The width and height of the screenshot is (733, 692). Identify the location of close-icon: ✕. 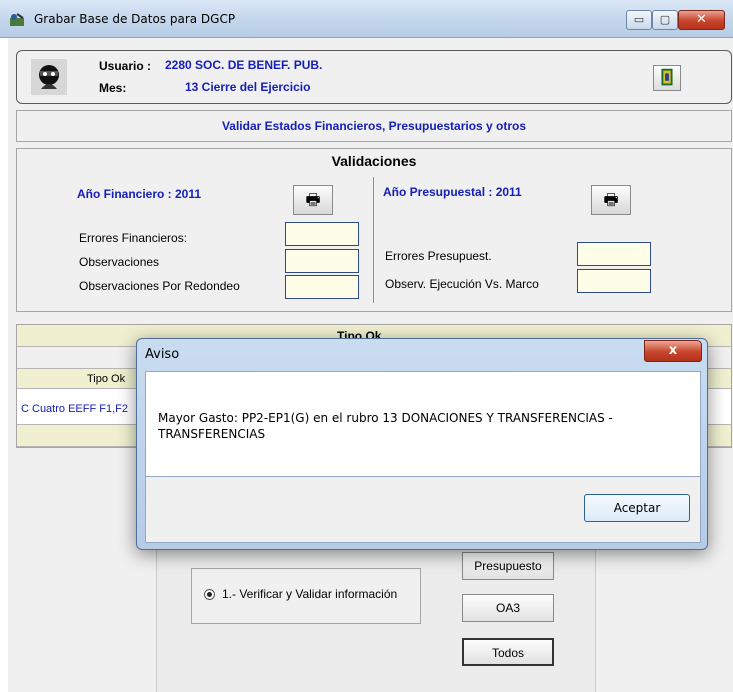
(701, 19).